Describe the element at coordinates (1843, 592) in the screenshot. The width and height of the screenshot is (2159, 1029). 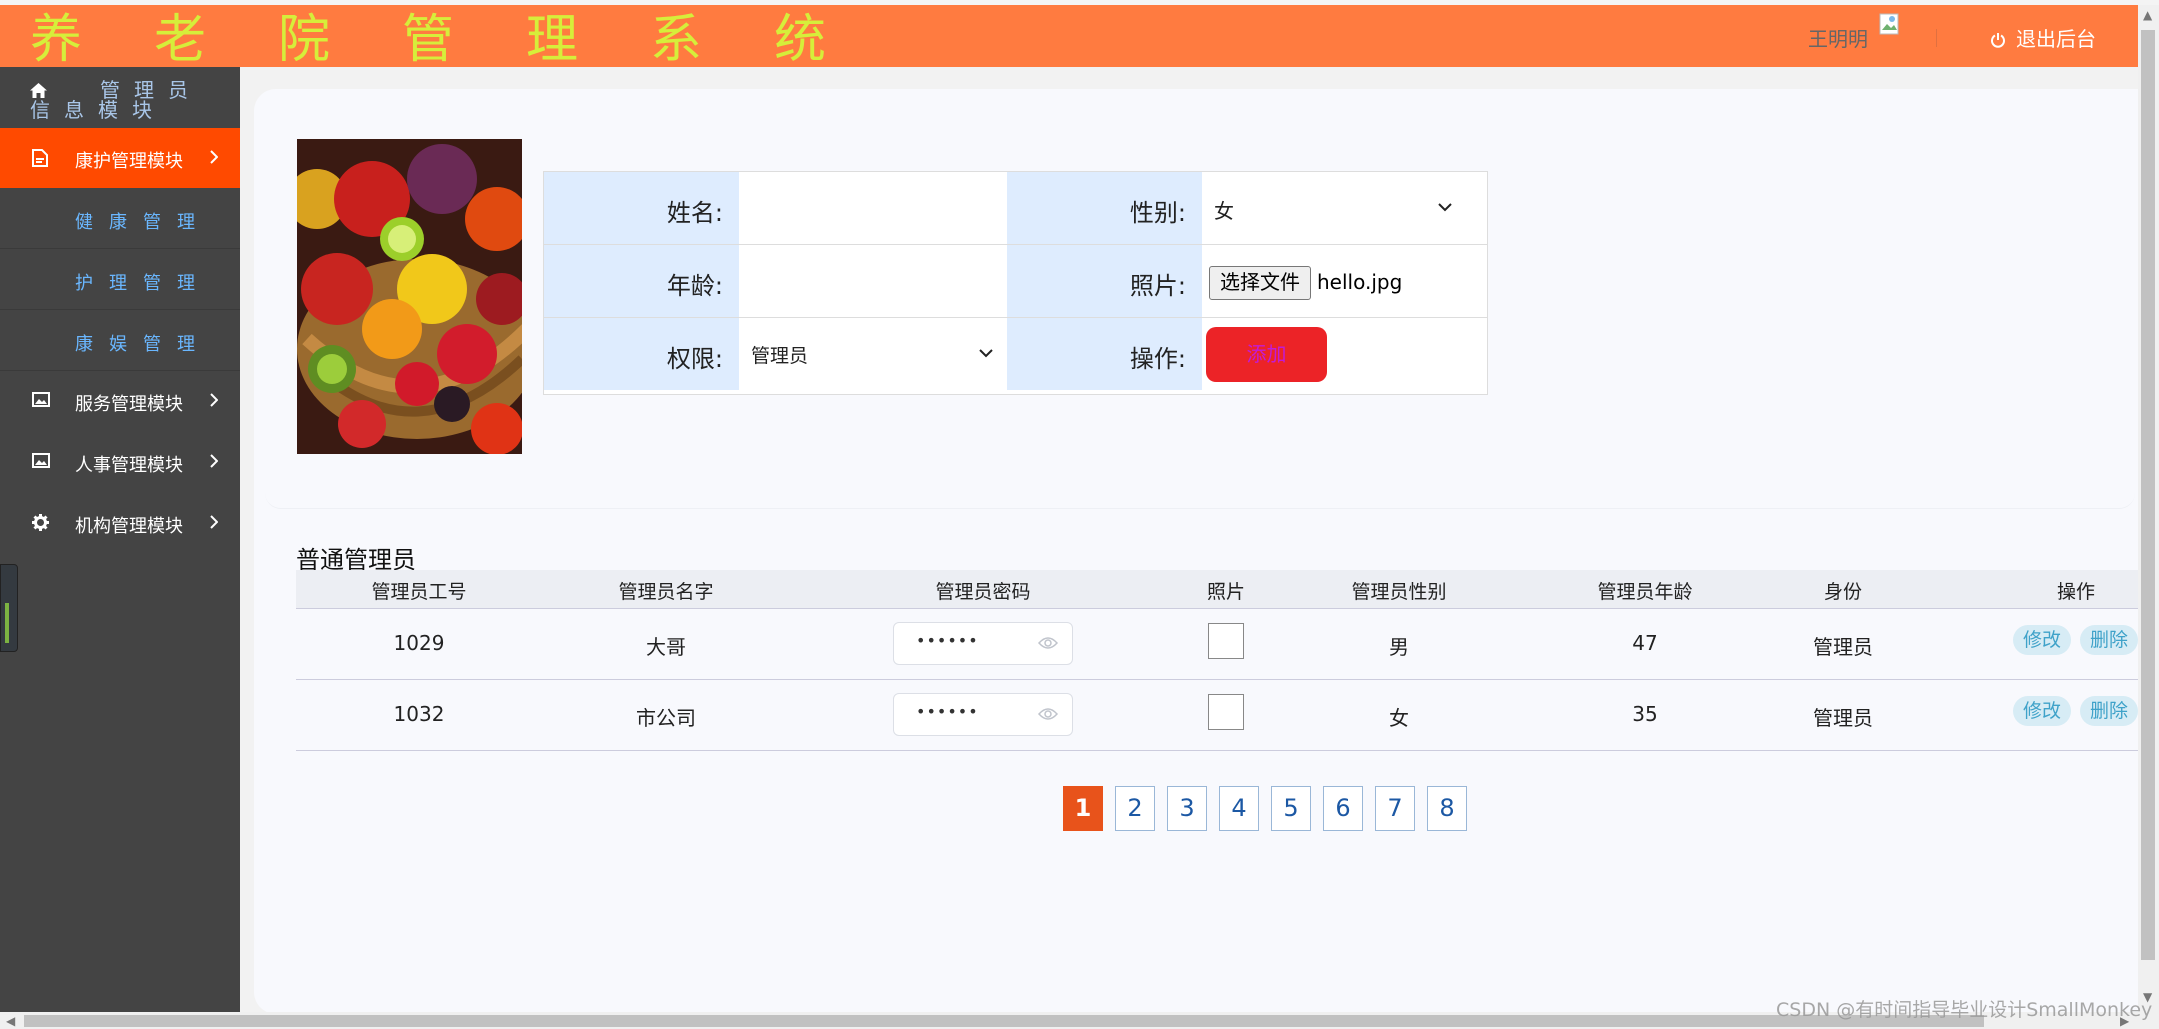
I see `column-header: 身份` at that location.